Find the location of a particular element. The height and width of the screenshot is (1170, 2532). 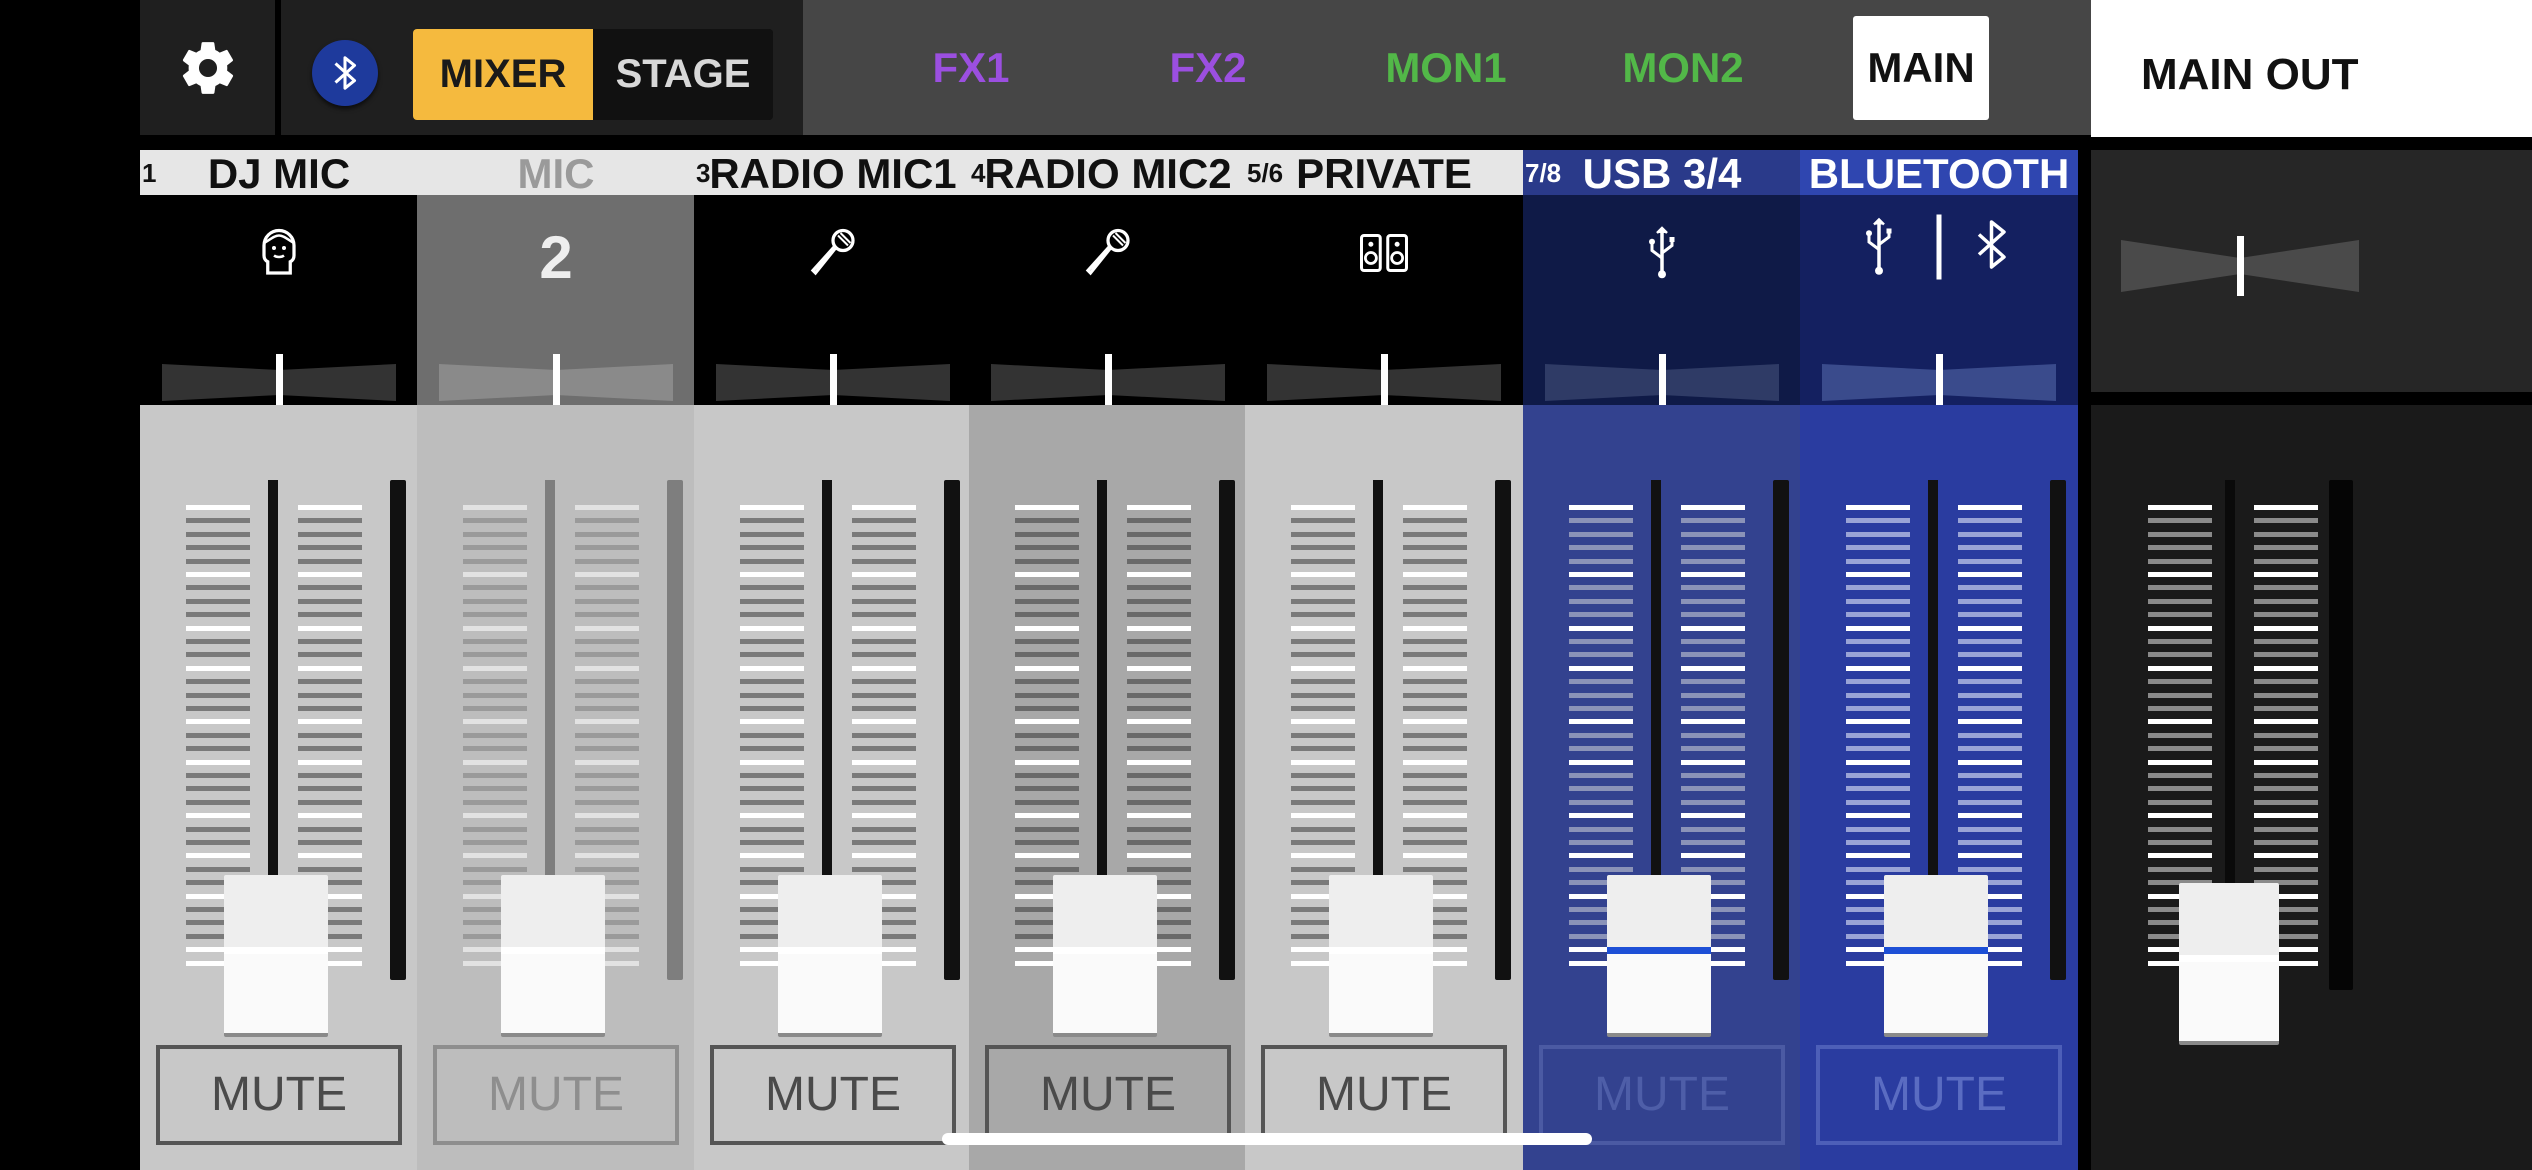

main-fader-handle is located at coordinates (2229, 962).